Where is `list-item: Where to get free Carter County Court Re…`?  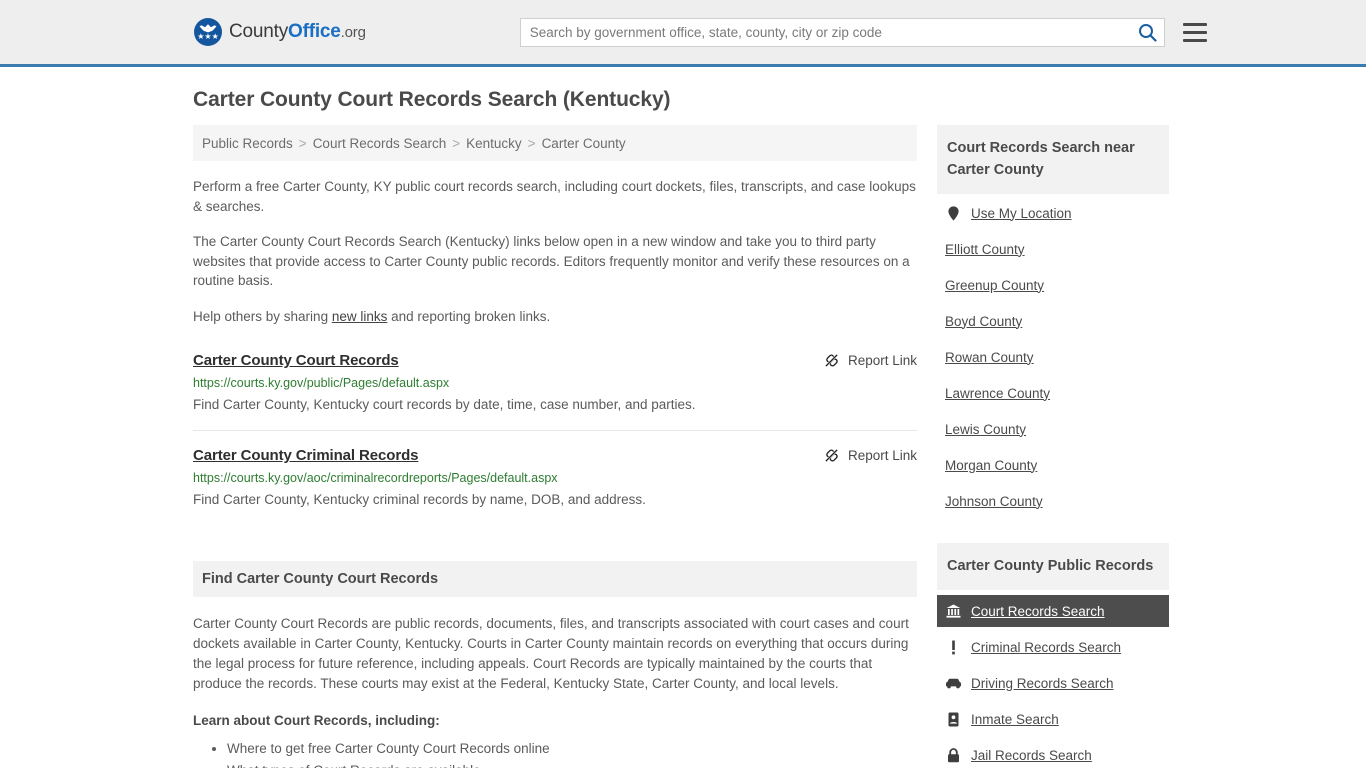 list-item: Where to get free Carter County Court Re… is located at coordinates (572, 749).